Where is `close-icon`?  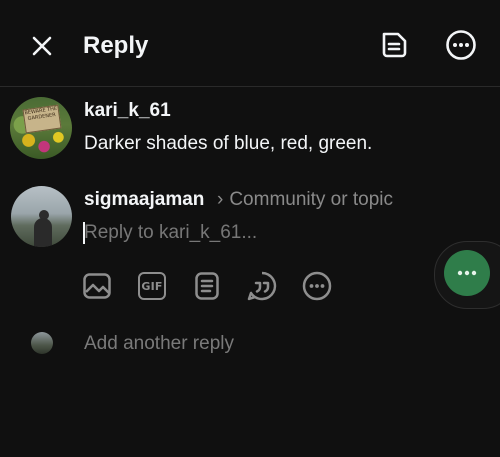
close-icon is located at coordinates (42, 46).